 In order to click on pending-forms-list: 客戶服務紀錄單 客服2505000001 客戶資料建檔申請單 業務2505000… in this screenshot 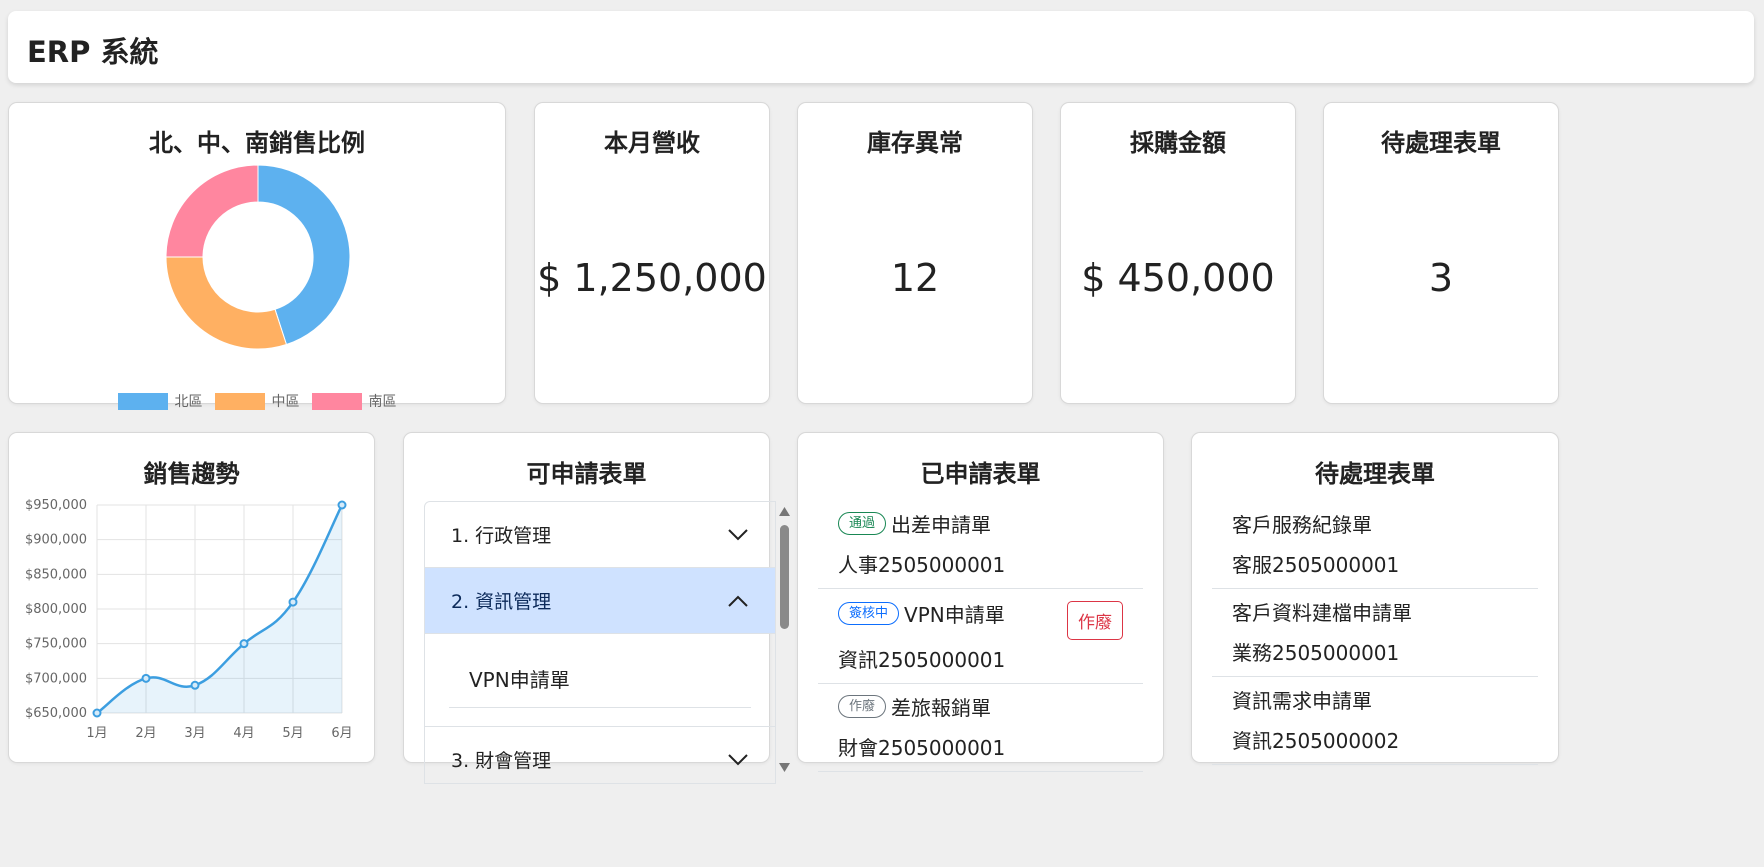, I will do `click(1375, 633)`.